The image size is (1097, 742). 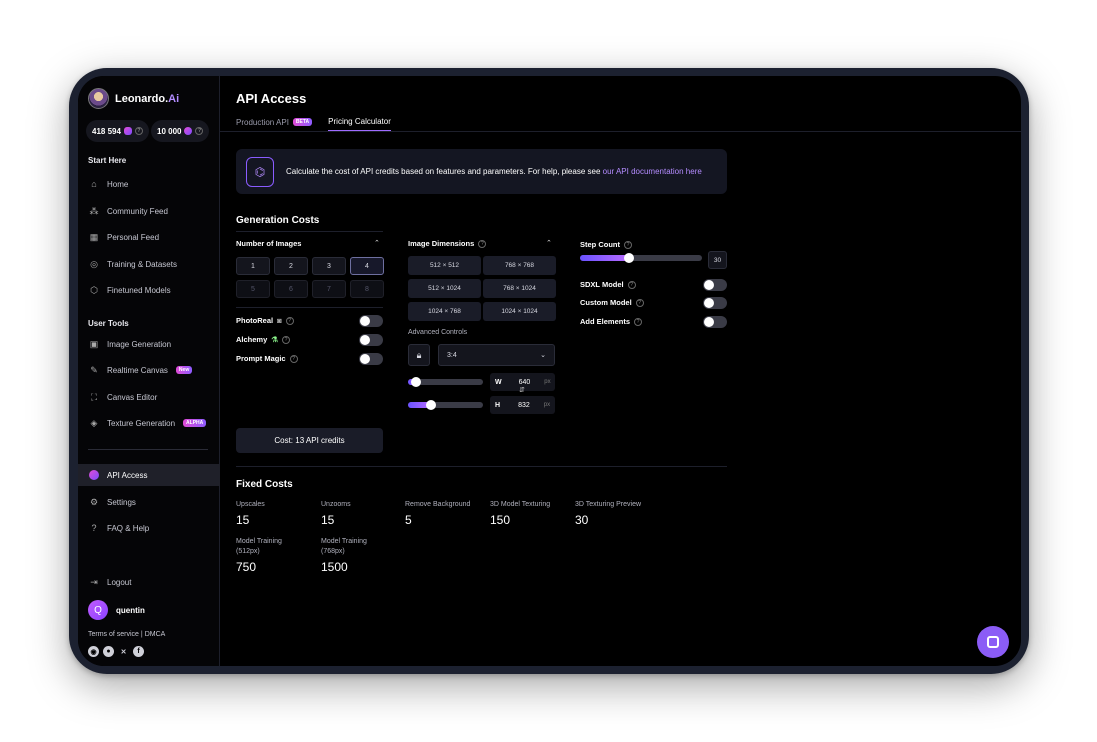 What do you see at coordinates (149, 184) in the screenshot?
I see `sidebar-item-home: ⌂ Home` at bounding box center [149, 184].